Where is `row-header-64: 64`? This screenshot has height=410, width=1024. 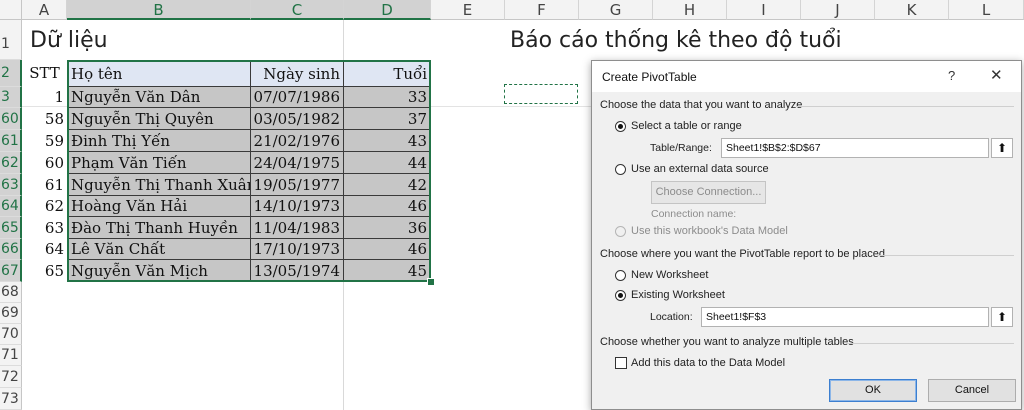
row-header-64: 64 is located at coordinates (11, 206).